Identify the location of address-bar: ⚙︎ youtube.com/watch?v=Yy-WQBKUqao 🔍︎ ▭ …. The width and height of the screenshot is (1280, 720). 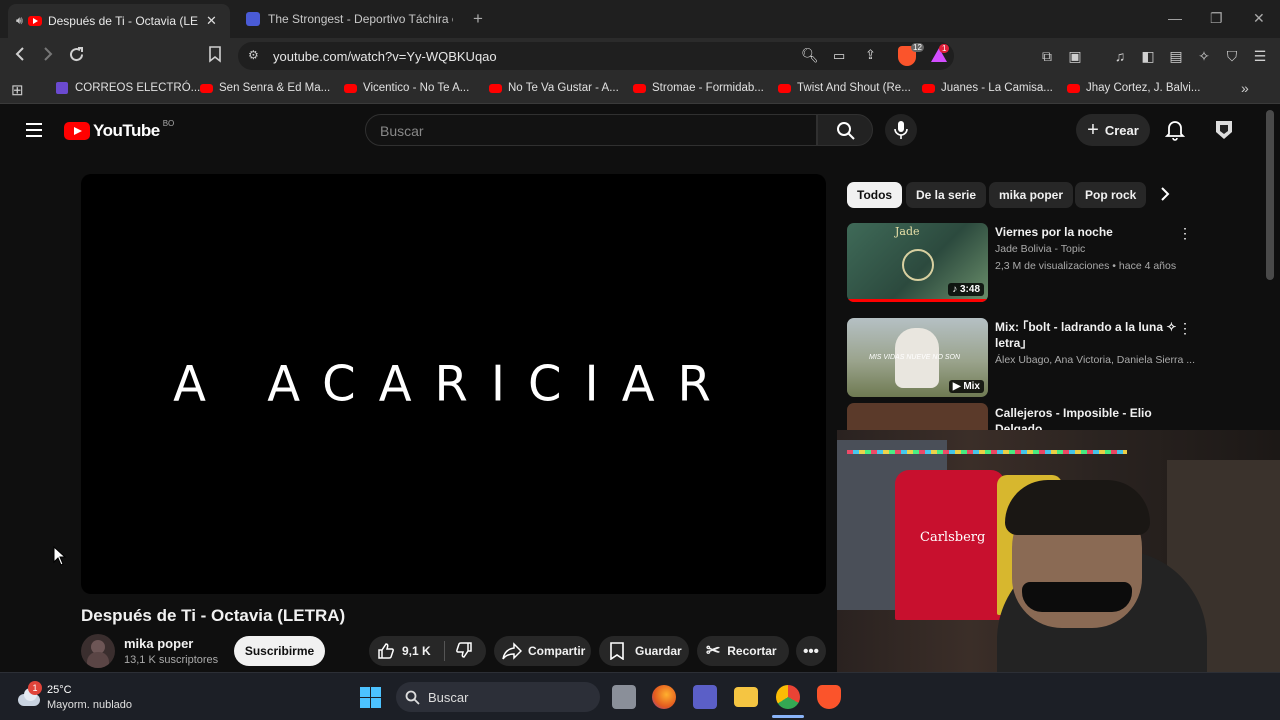
(596, 56).